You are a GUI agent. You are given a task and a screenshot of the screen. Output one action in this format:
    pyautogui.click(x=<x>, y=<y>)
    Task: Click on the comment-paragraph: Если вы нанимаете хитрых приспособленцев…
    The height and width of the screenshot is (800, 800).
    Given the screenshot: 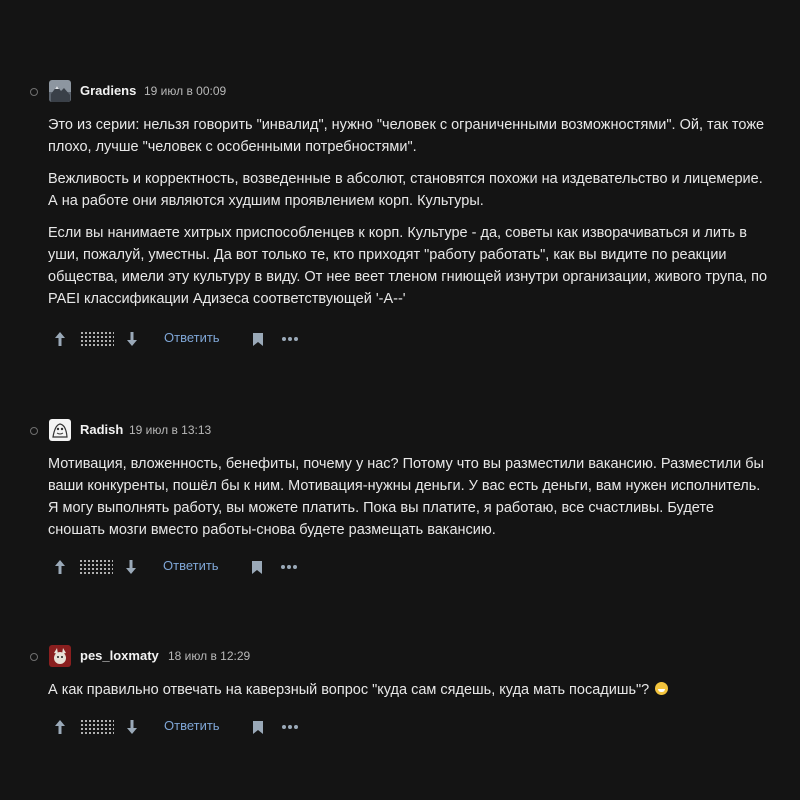 What is the action you would take?
    pyautogui.click(x=408, y=266)
    